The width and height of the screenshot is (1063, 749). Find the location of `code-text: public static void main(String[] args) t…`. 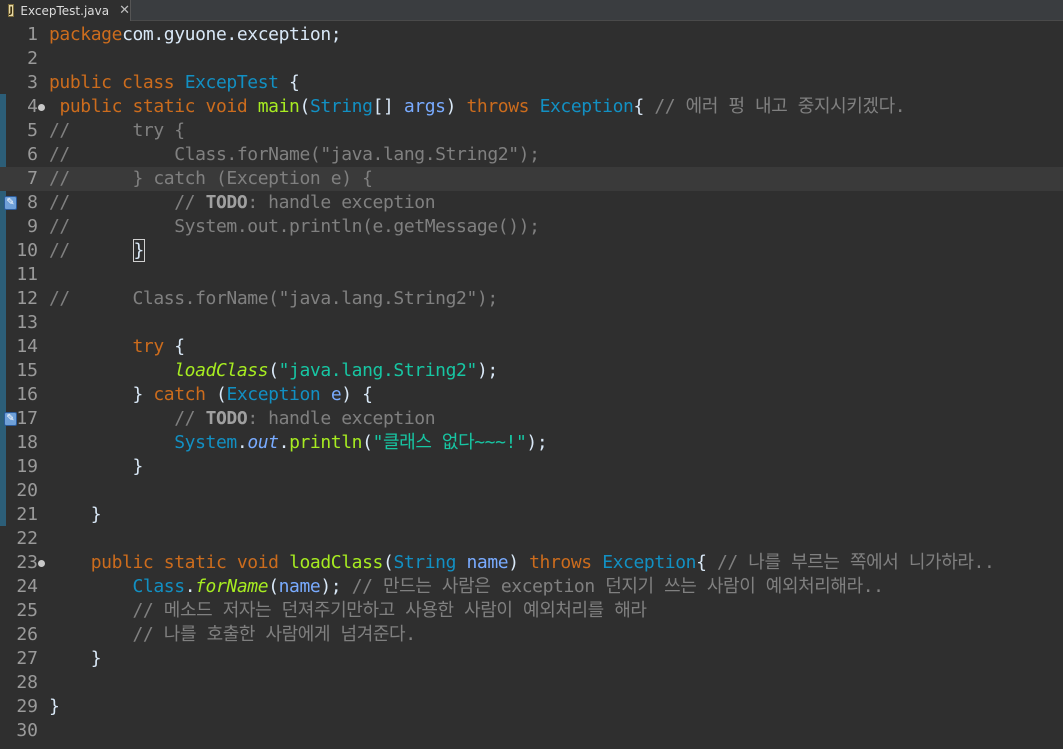

code-text: public static void main(String[] args) t… is located at coordinates (477, 107).